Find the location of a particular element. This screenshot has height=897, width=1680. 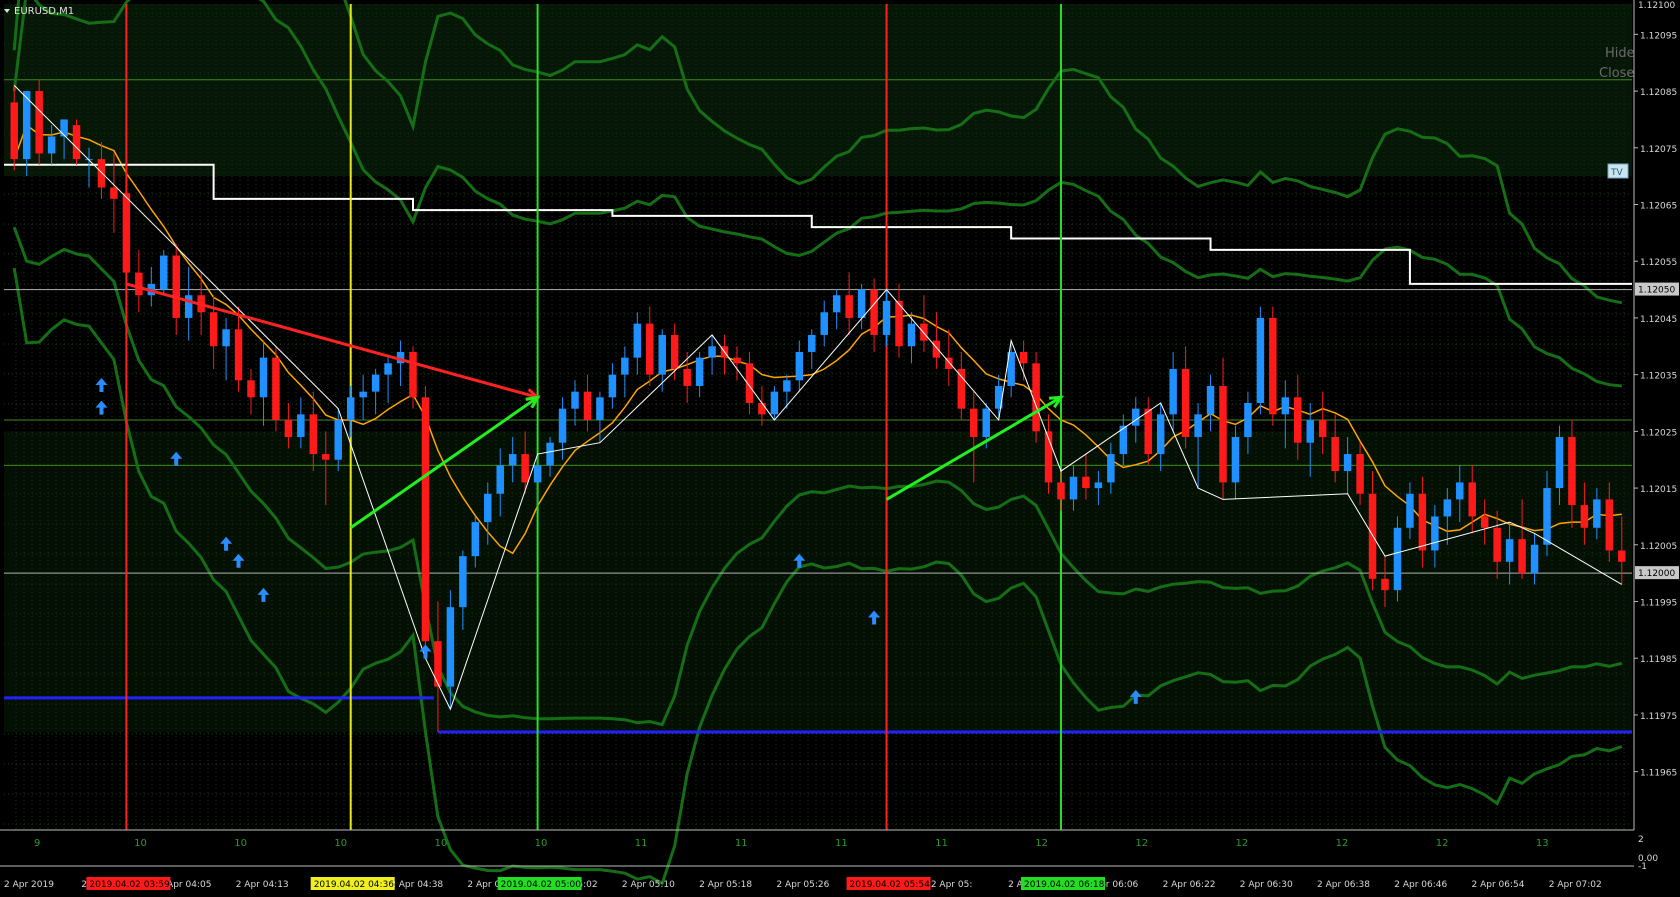

time-tick-label: 2 Apr 2019 is located at coordinates (29, 885).